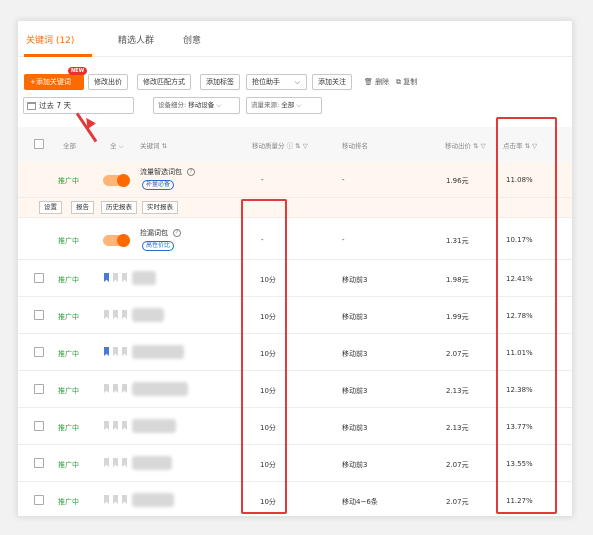 The height and width of the screenshot is (535, 593). Describe the element at coordinates (268, 146) in the screenshot. I see `quality-score-header-label: 移动质量分` at that location.